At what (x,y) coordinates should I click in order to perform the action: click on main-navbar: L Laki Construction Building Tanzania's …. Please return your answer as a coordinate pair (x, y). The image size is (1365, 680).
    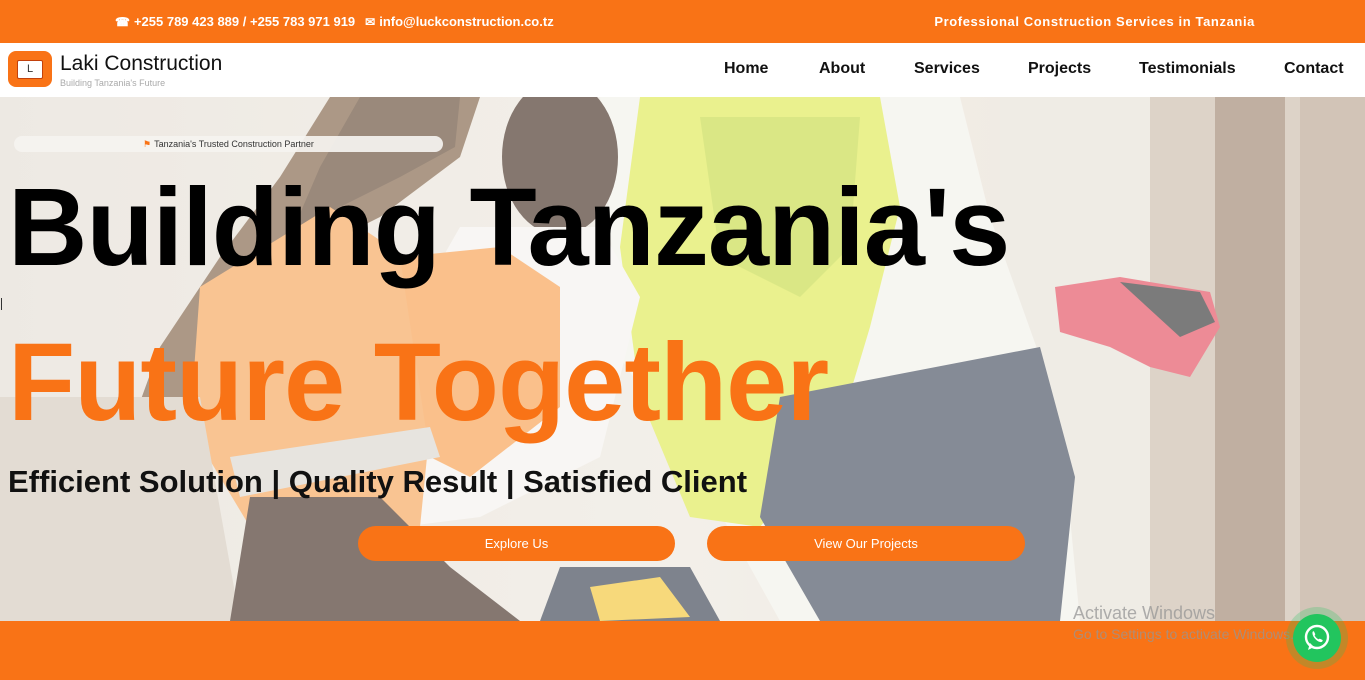
    Looking at the image, I should click on (682, 70).